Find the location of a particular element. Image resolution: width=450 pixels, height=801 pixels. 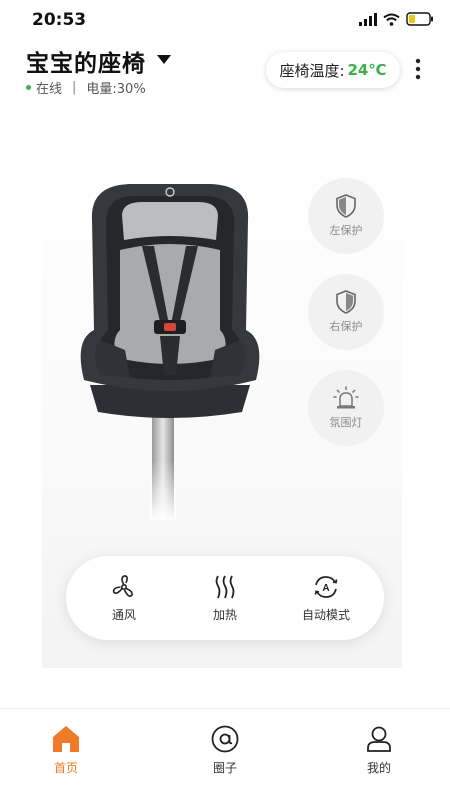

ambient-light-icon is located at coordinates (346, 397).